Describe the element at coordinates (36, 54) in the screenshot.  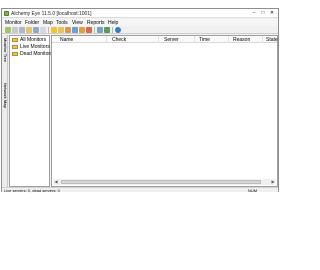
I see `tree-item-label: Dead Monitors` at that location.